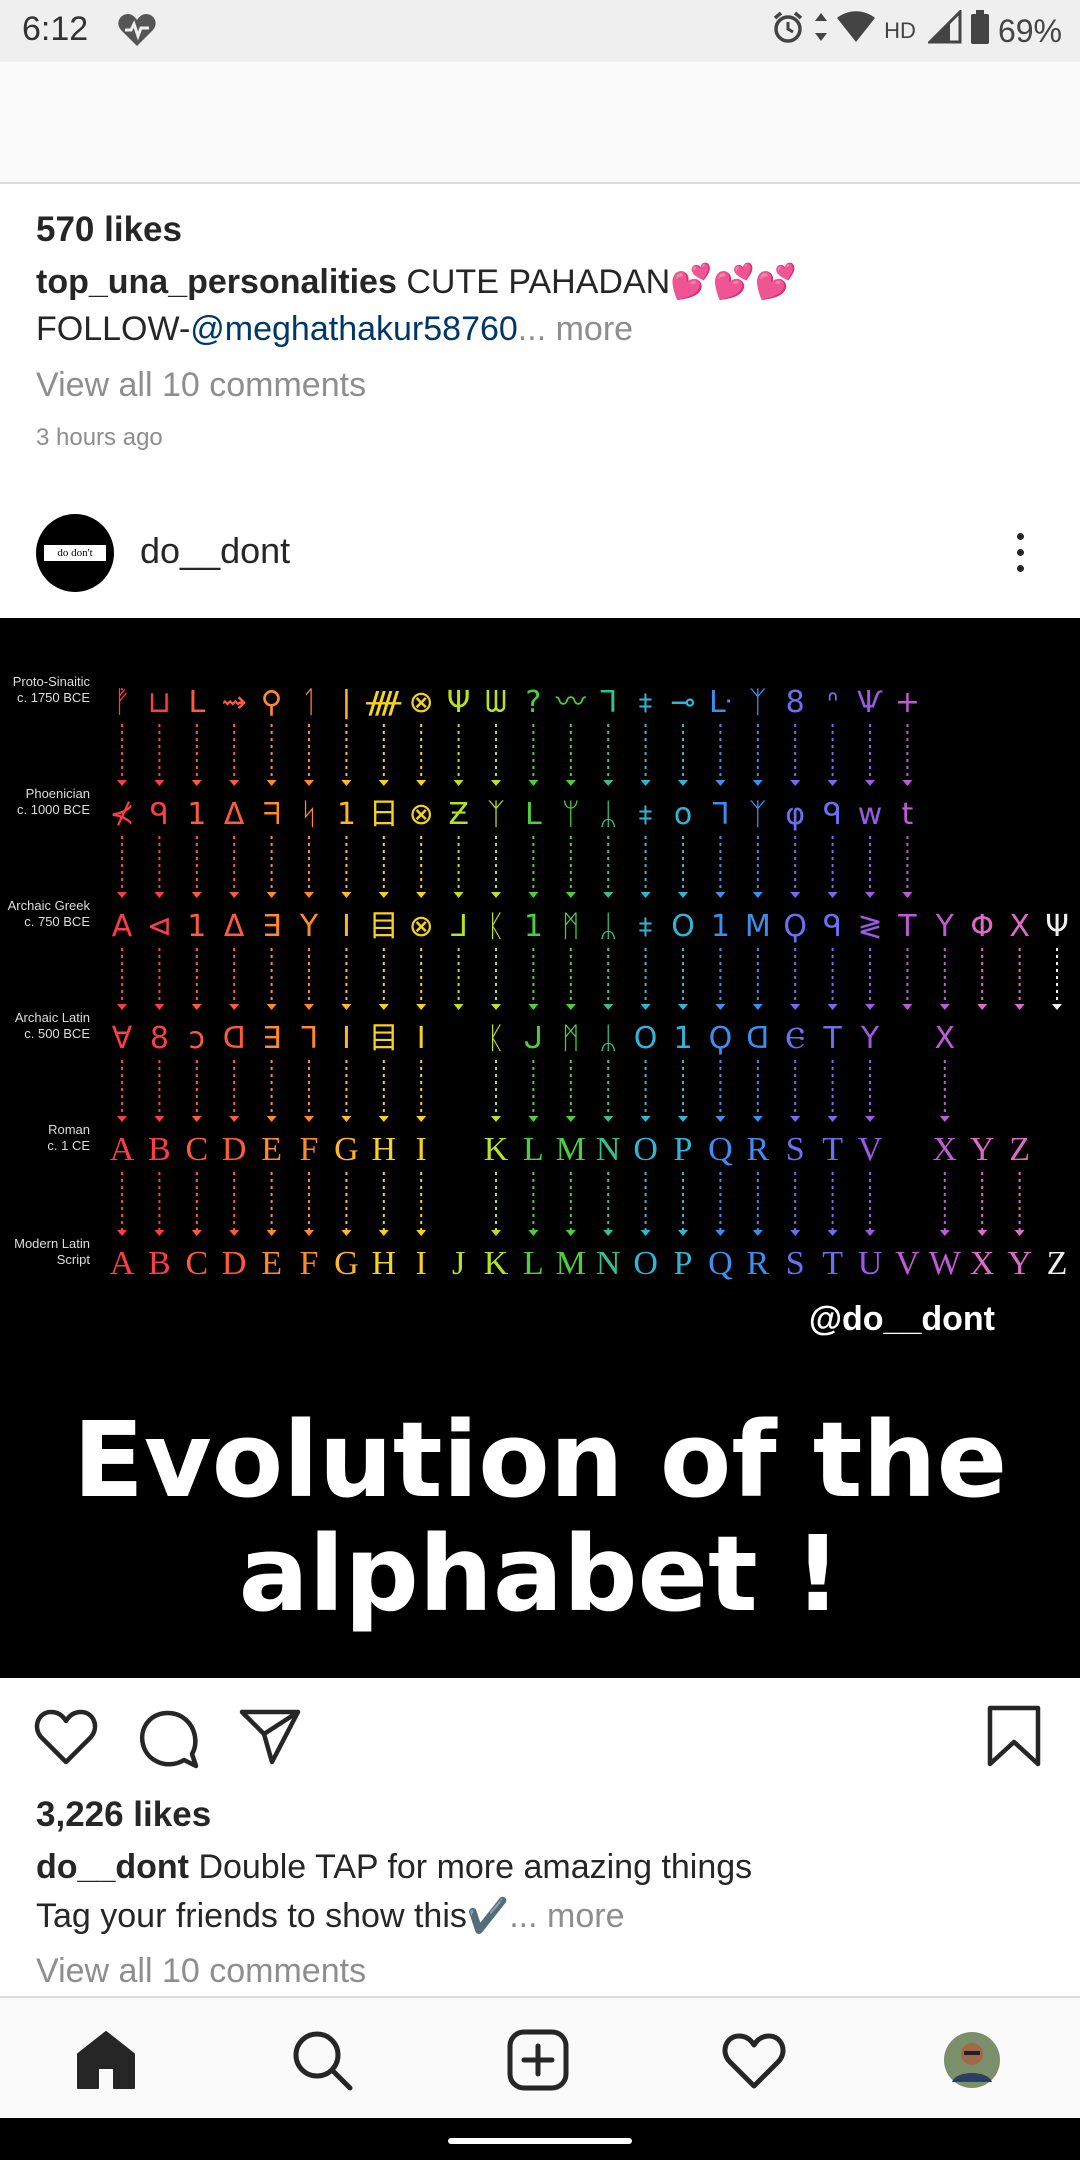 The image size is (1080, 2160). I want to click on alphabet-glyph: Ϙ, so click(795, 926).